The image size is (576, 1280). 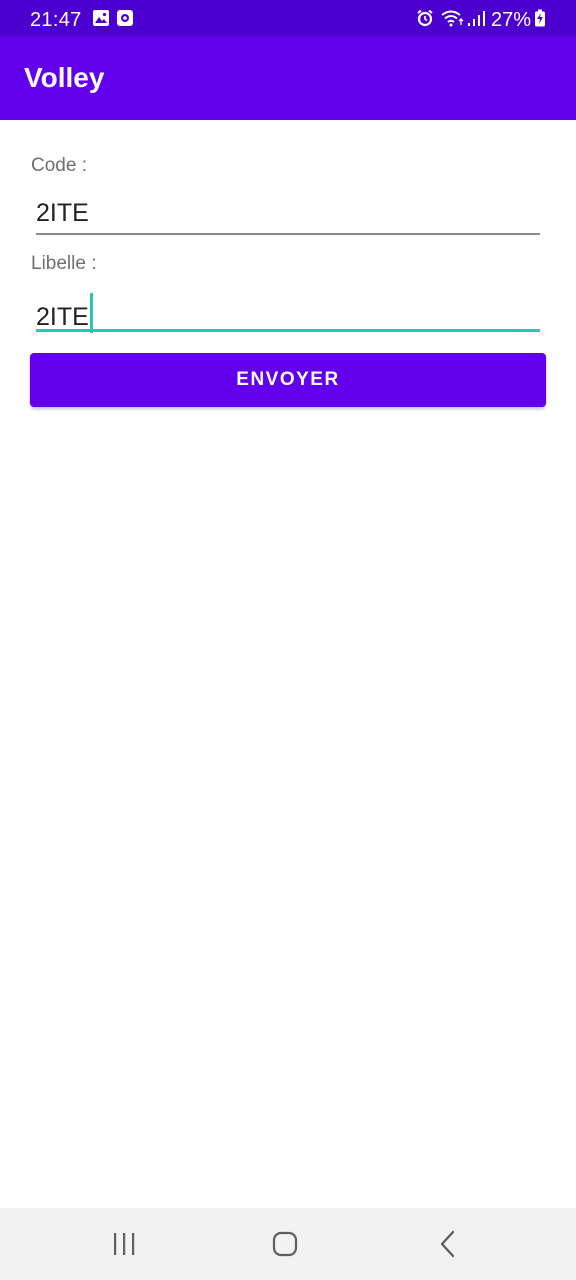 I want to click on code-field-underline, so click(x=288, y=234).